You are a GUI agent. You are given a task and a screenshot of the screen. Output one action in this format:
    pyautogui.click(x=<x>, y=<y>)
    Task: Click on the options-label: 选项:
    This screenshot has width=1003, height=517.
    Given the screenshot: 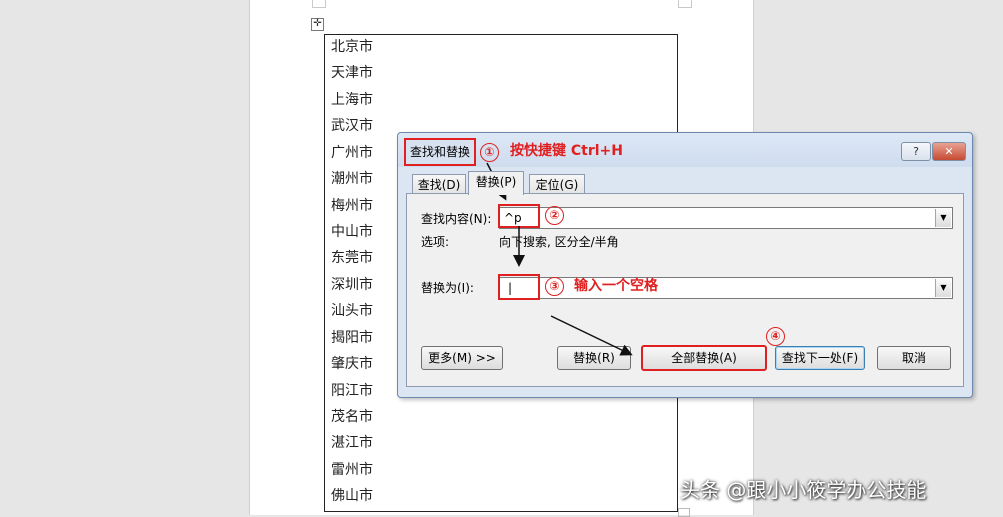 What is the action you would take?
    pyautogui.click(x=435, y=242)
    